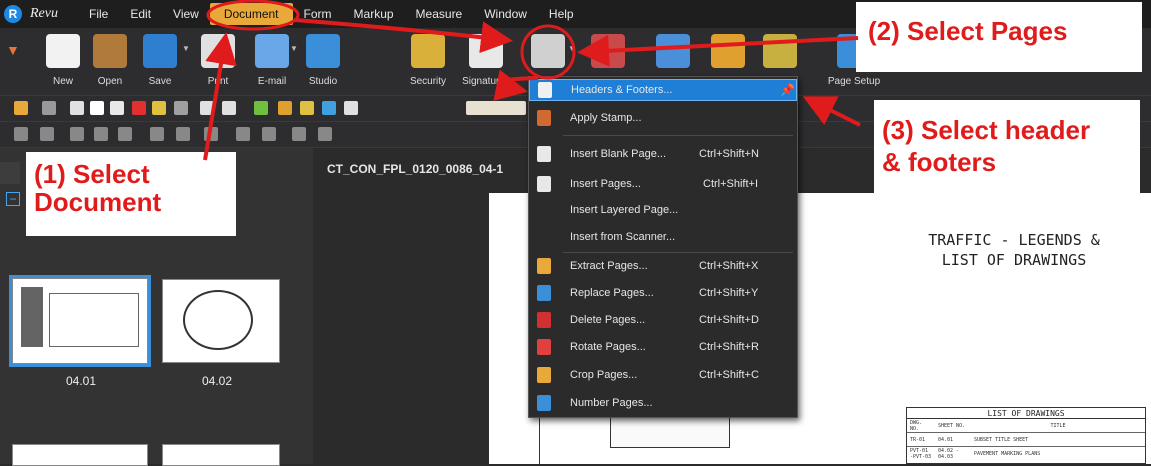  Describe the element at coordinates (548, 52) in the screenshot. I see `highlight-circle-pages` at that location.